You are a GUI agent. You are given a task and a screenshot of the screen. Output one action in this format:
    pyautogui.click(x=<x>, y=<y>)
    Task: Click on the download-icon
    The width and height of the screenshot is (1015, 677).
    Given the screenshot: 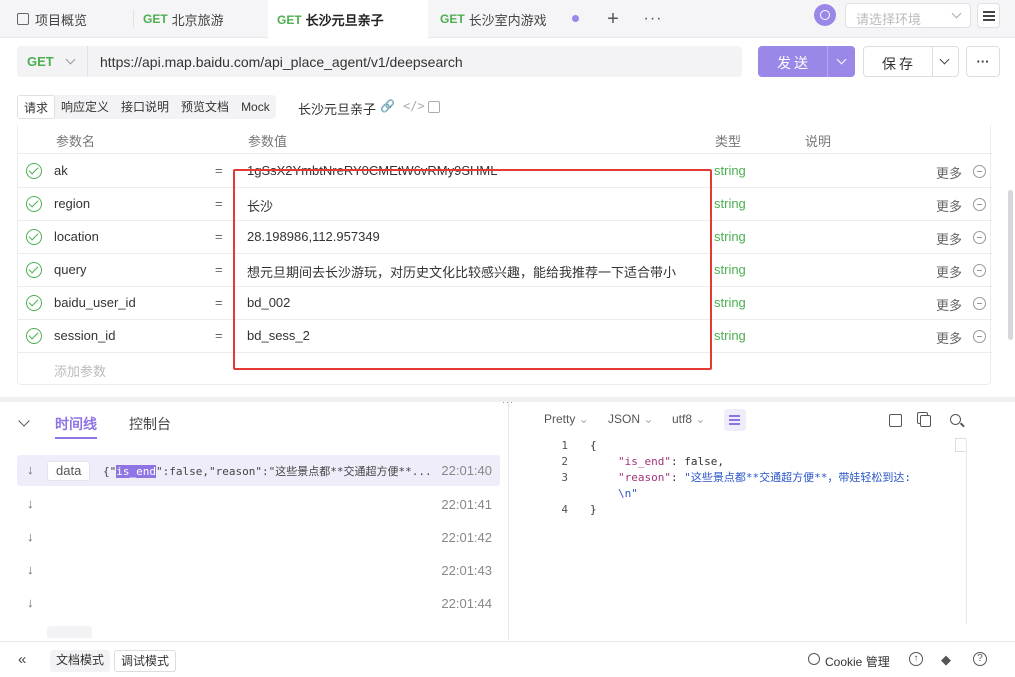 What is the action you would take?
    pyautogui.click(x=895, y=420)
    